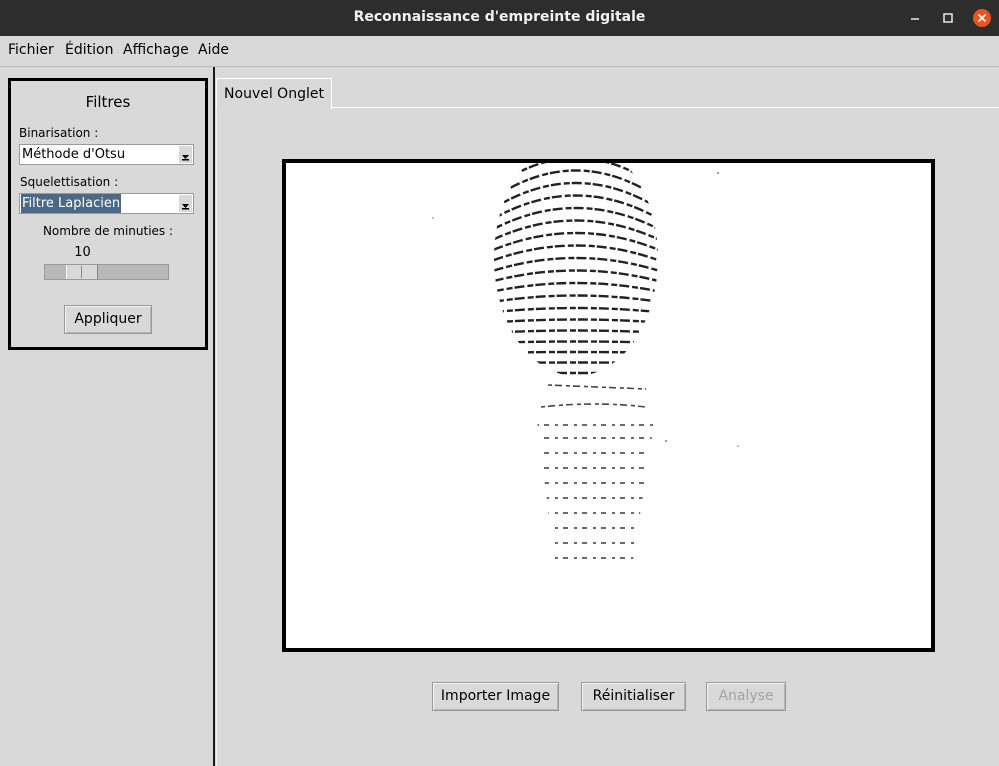  Describe the element at coordinates (69, 182) in the screenshot. I see `squelettisation-label: Squelettisation :` at that location.